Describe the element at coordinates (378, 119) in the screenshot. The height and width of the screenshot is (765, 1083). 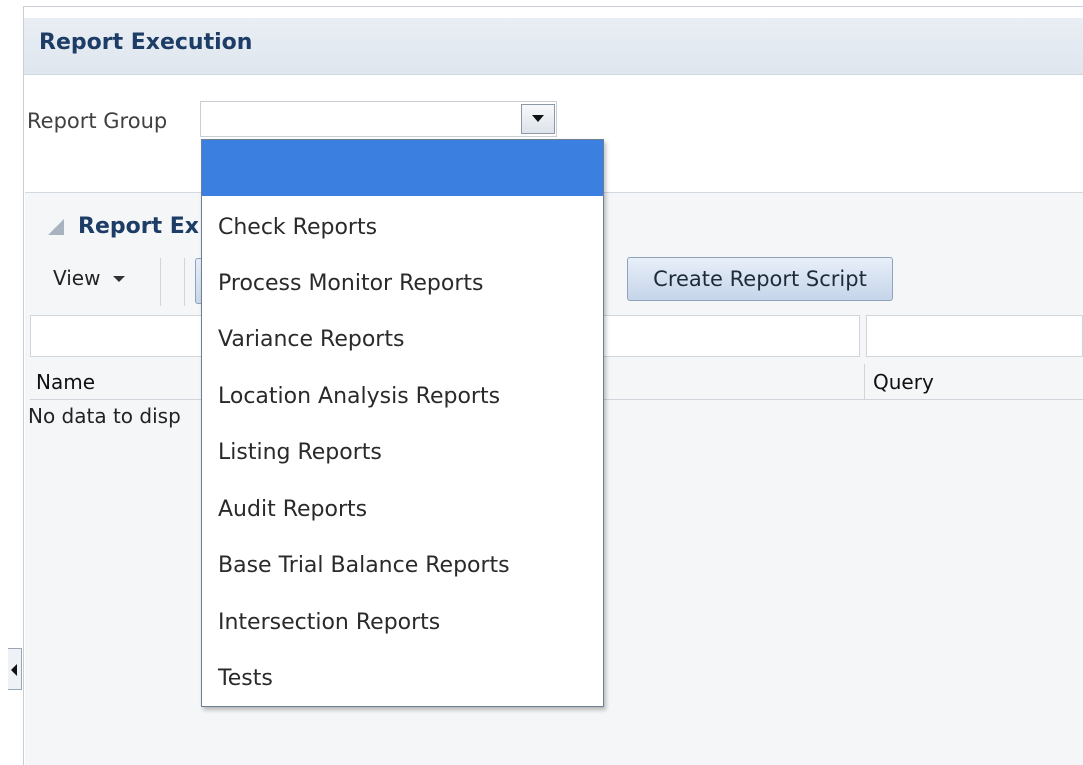
I see `report-group-select` at that location.